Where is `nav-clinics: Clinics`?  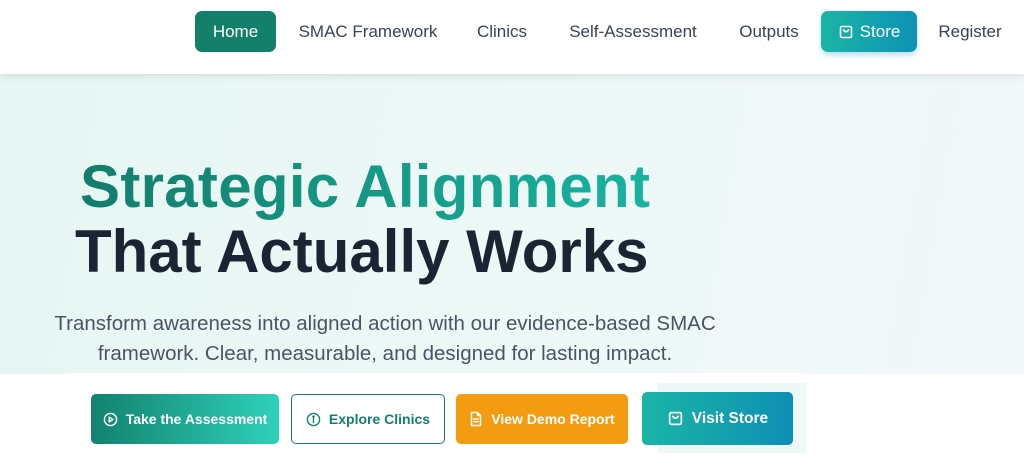 nav-clinics: Clinics is located at coordinates (502, 31).